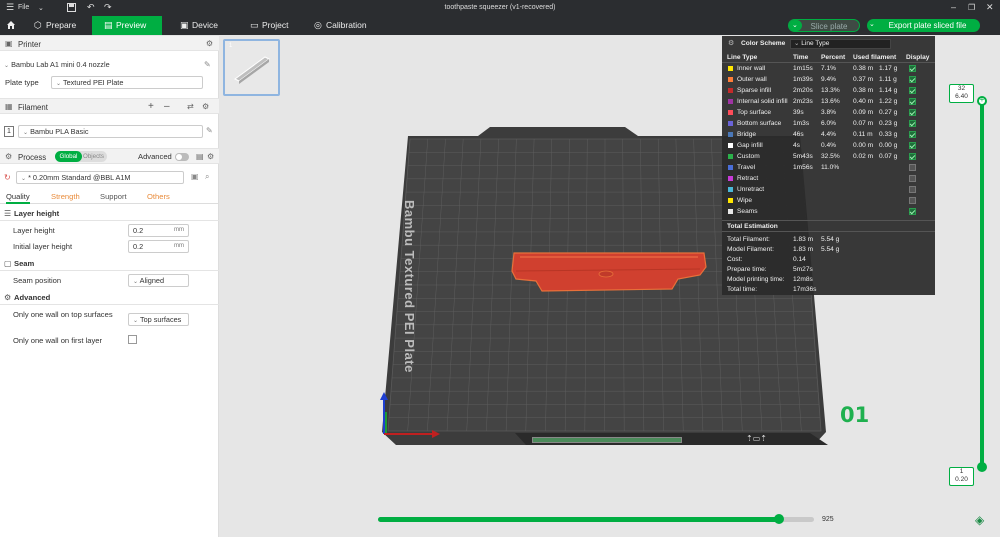 The image size is (1000, 537). What do you see at coordinates (840, 44) in the screenshot?
I see `color-scheme-select: ⌄ Line Type` at bounding box center [840, 44].